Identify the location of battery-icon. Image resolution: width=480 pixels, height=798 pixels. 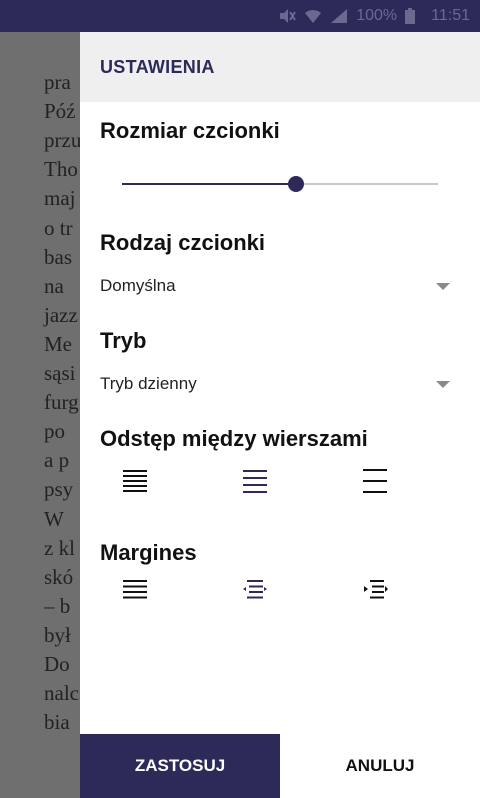
(414, 16).